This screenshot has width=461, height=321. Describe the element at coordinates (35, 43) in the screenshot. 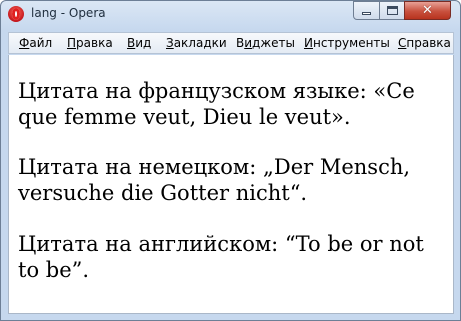

I see `menu-file: Файл` at that location.